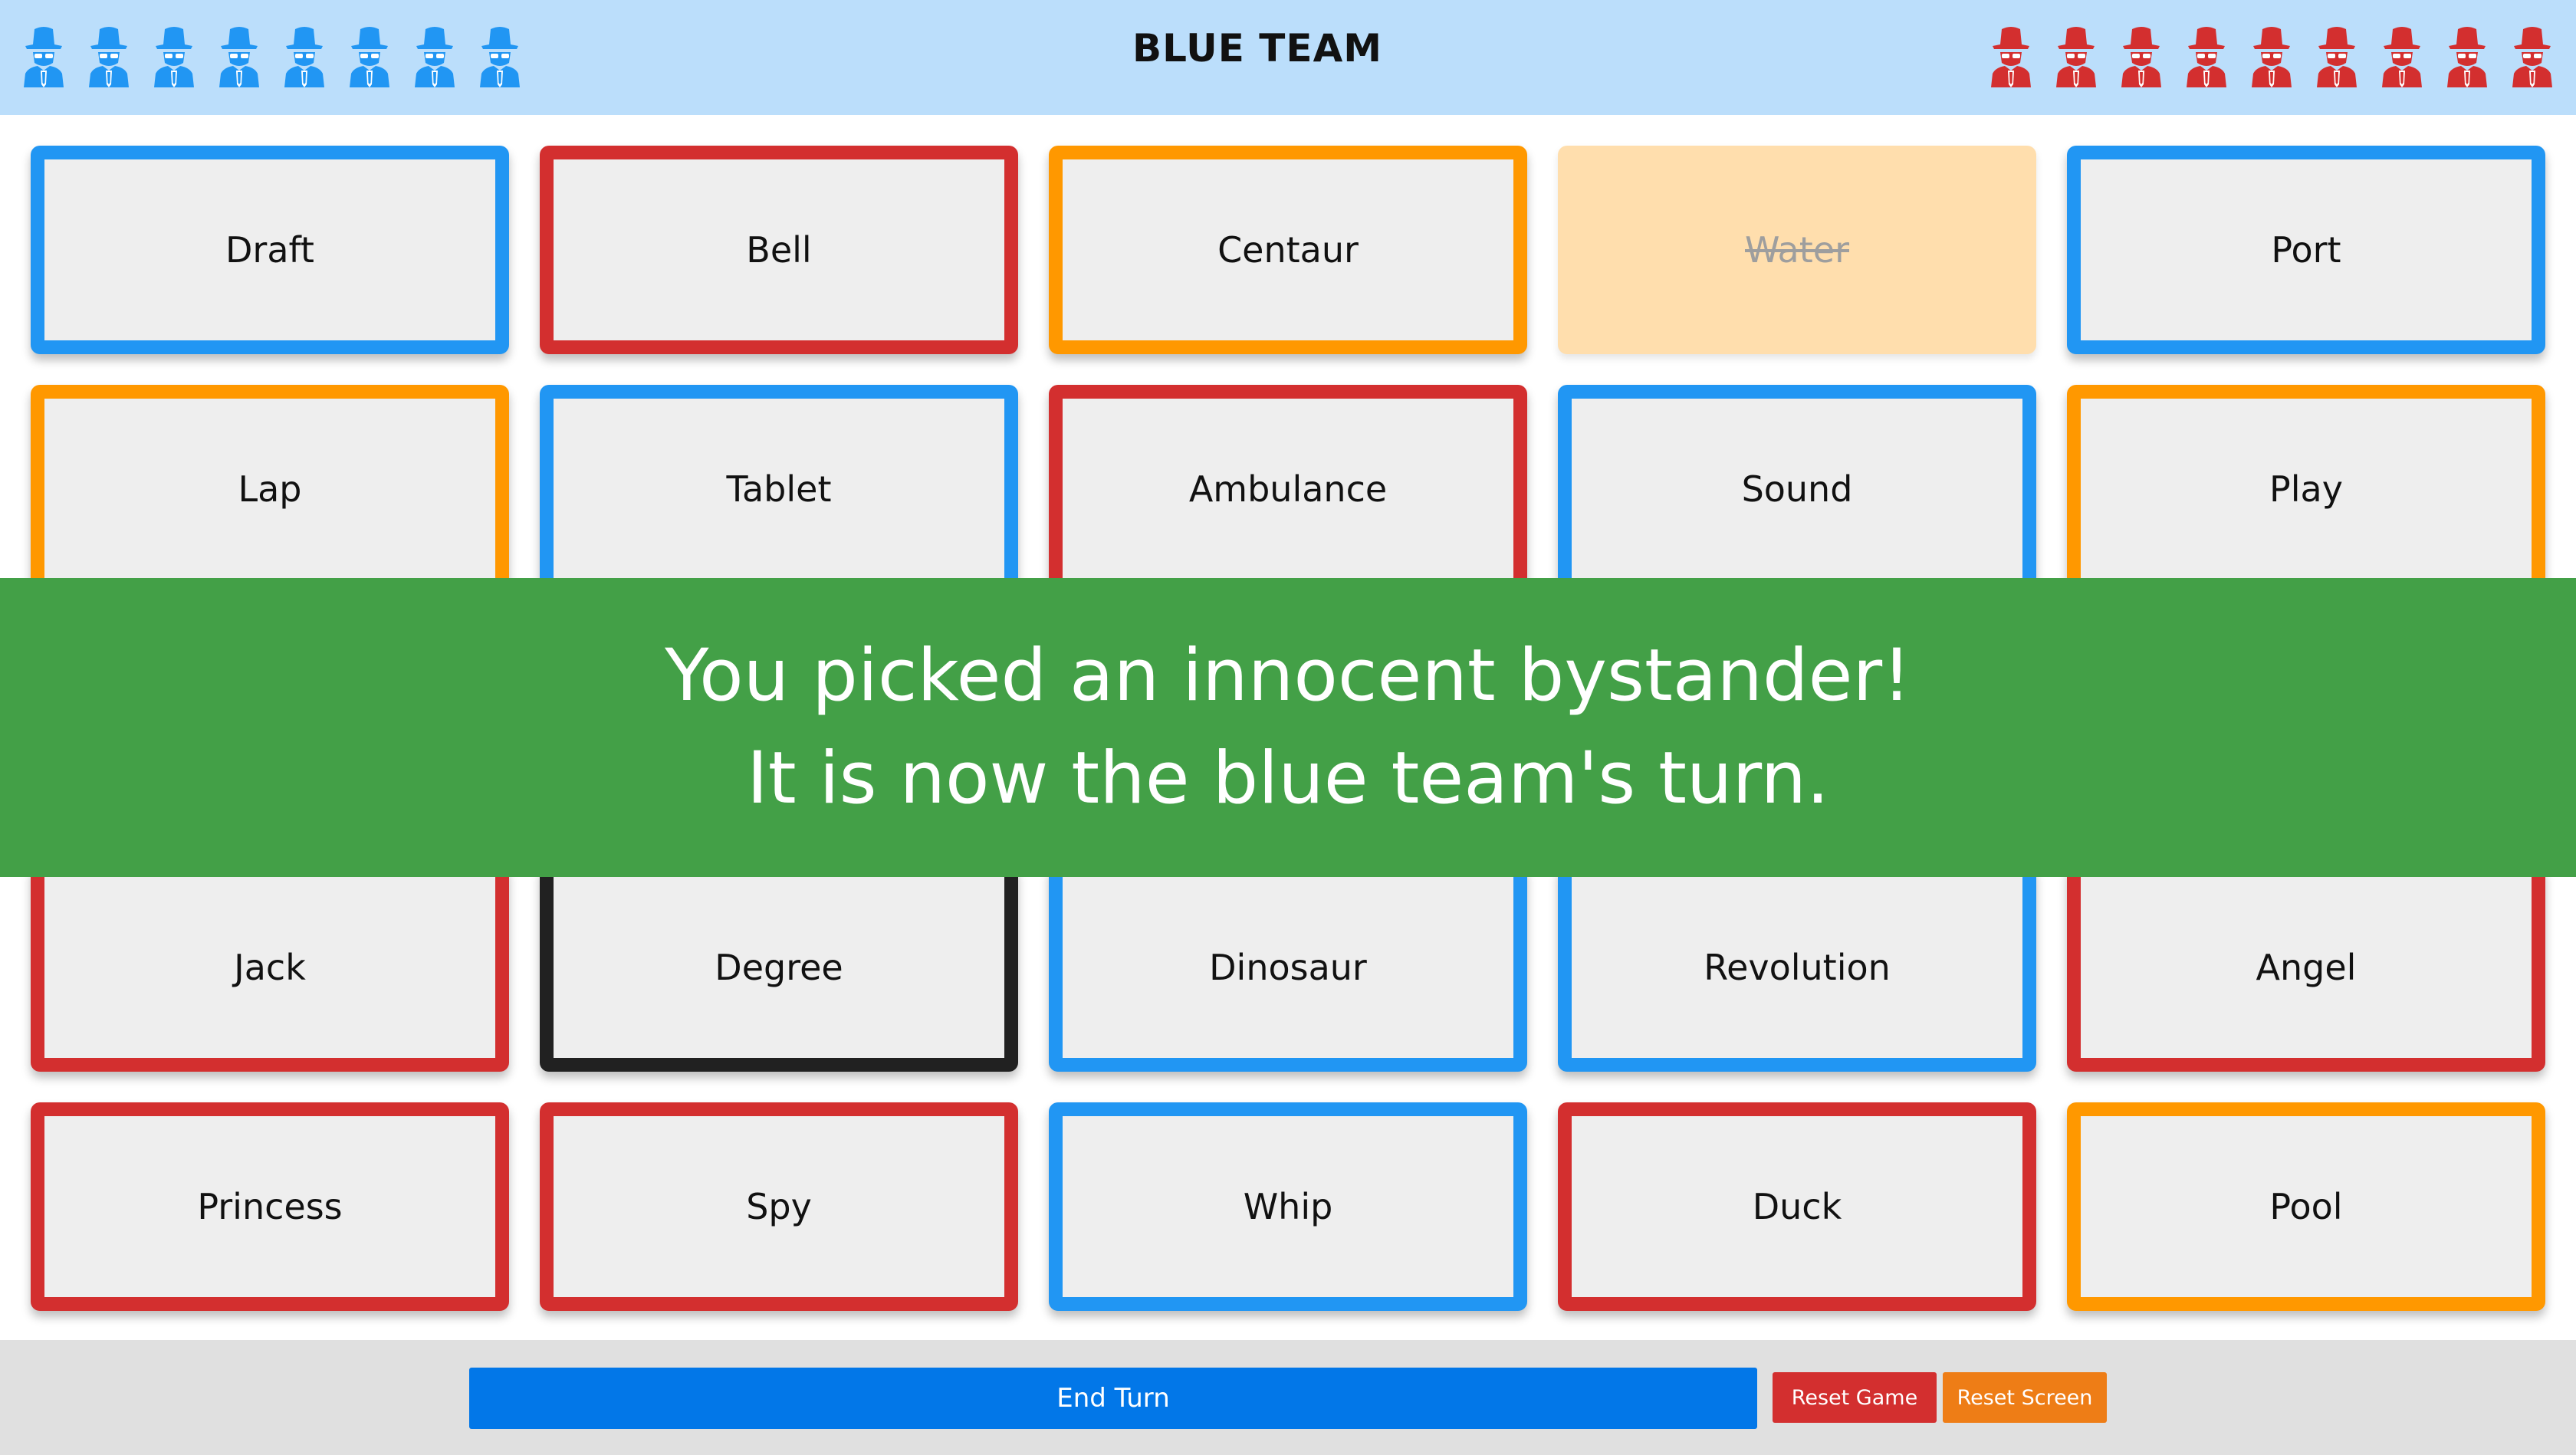  I want to click on word-card: Spy, so click(779, 1206).